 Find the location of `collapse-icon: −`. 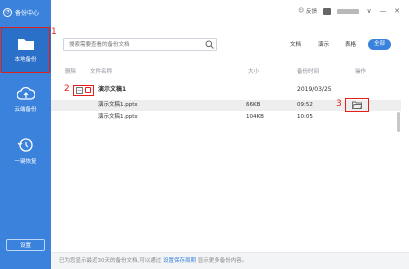

collapse-icon: − is located at coordinates (79, 90).